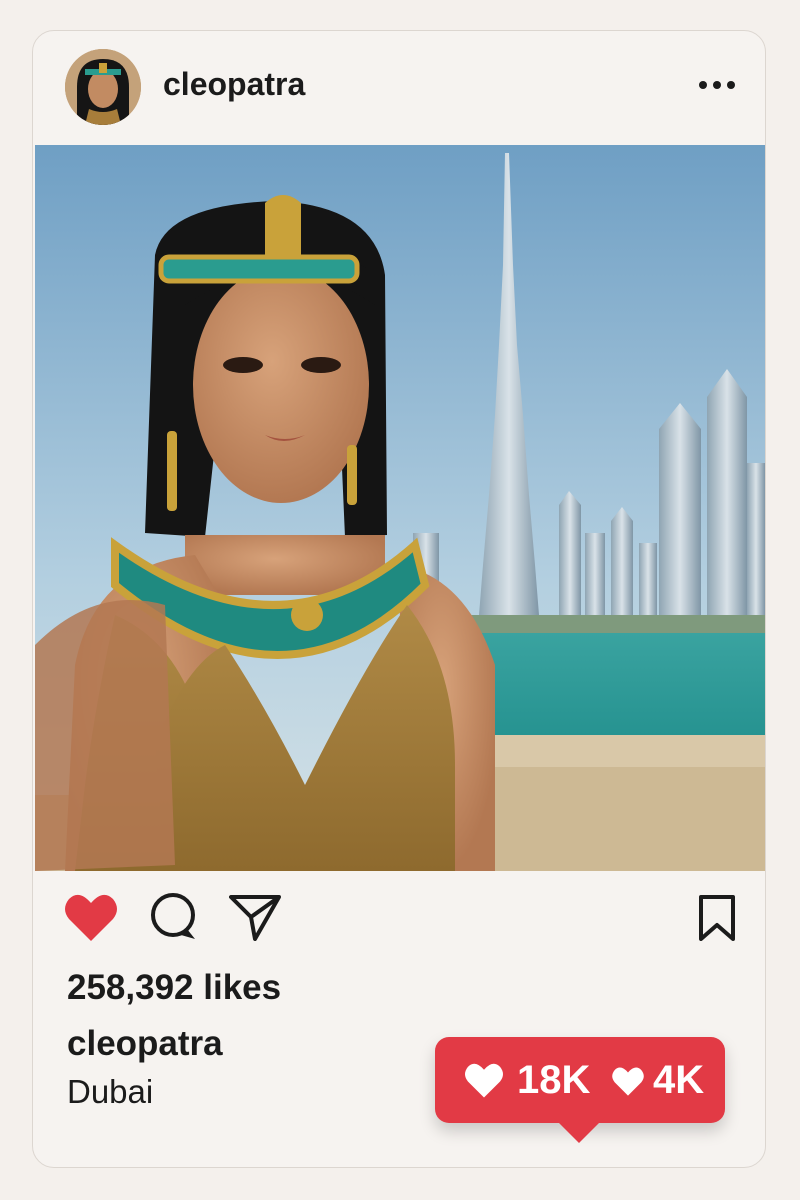 The width and height of the screenshot is (800, 1200). What do you see at coordinates (103, 87) in the screenshot?
I see `profile-avatar` at bounding box center [103, 87].